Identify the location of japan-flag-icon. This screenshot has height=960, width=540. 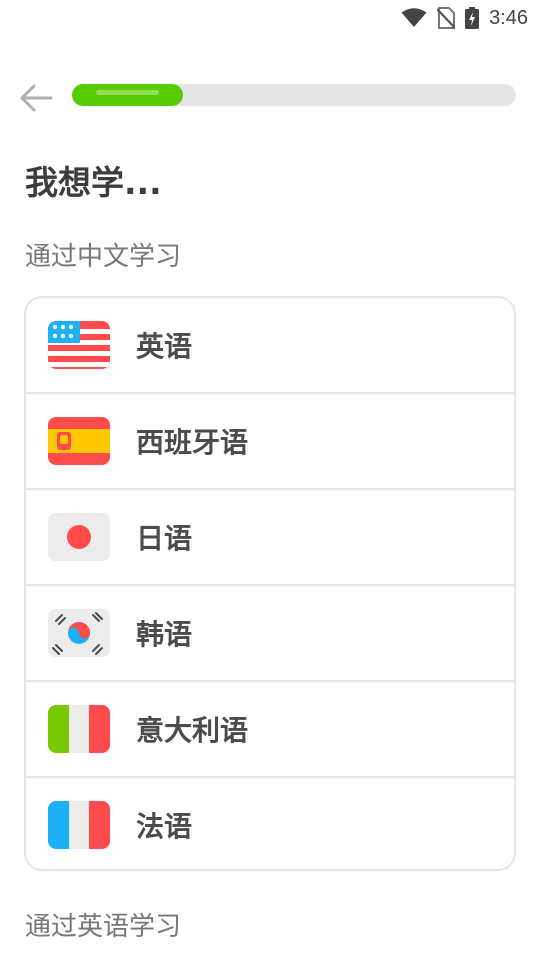
(79, 537).